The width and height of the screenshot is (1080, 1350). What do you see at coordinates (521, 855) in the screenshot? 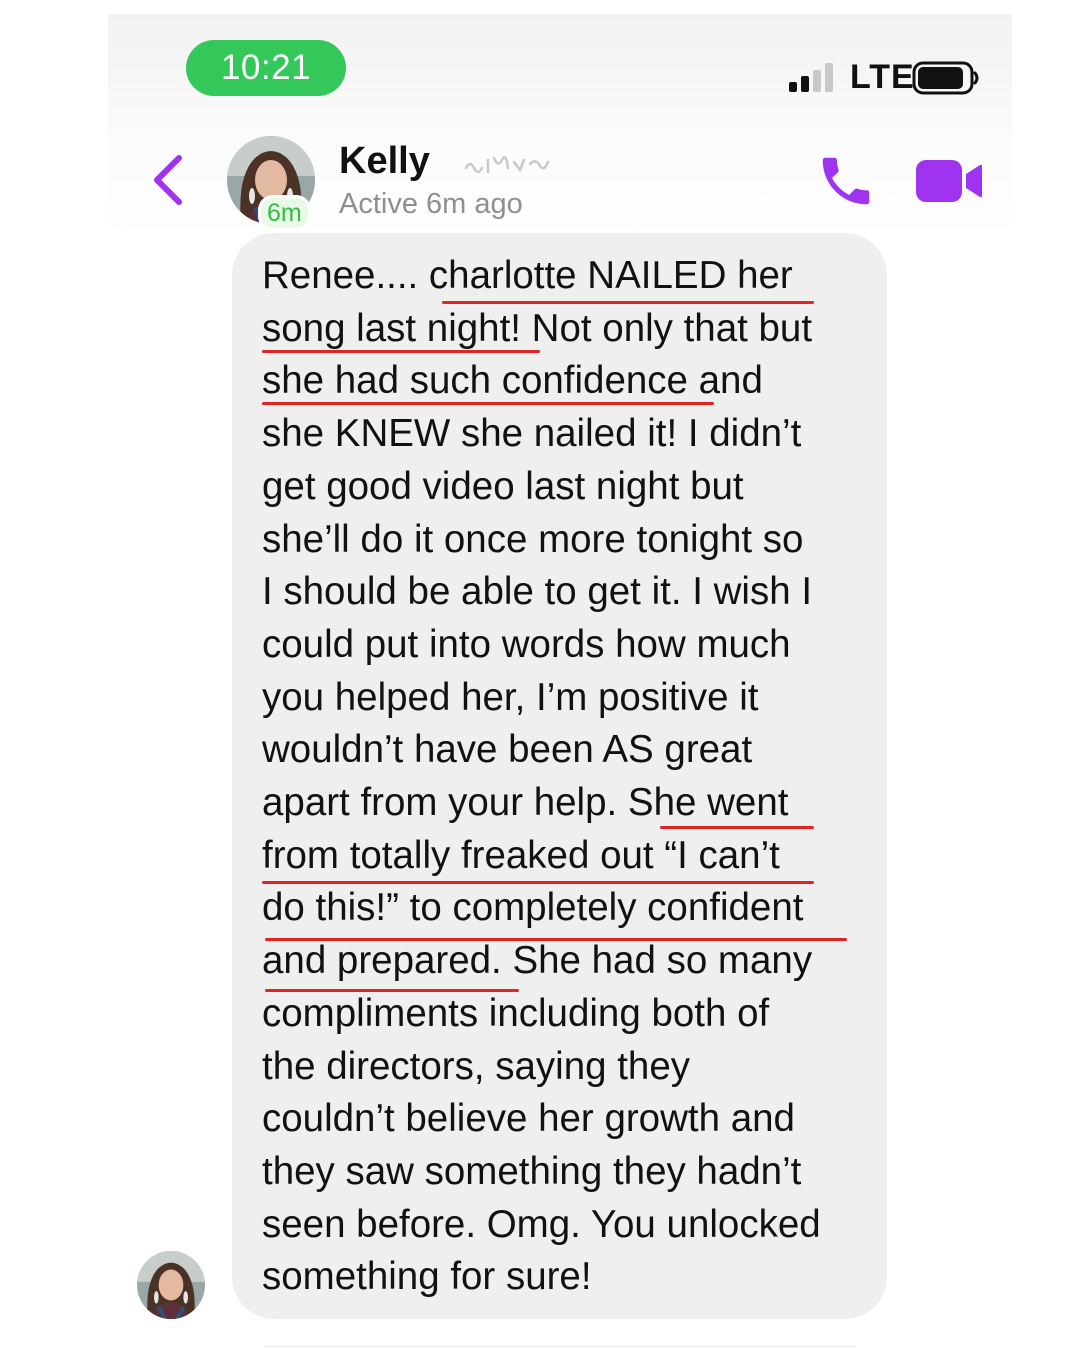
I see `message-line: from totally freaked out “I can’t` at bounding box center [521, 855].